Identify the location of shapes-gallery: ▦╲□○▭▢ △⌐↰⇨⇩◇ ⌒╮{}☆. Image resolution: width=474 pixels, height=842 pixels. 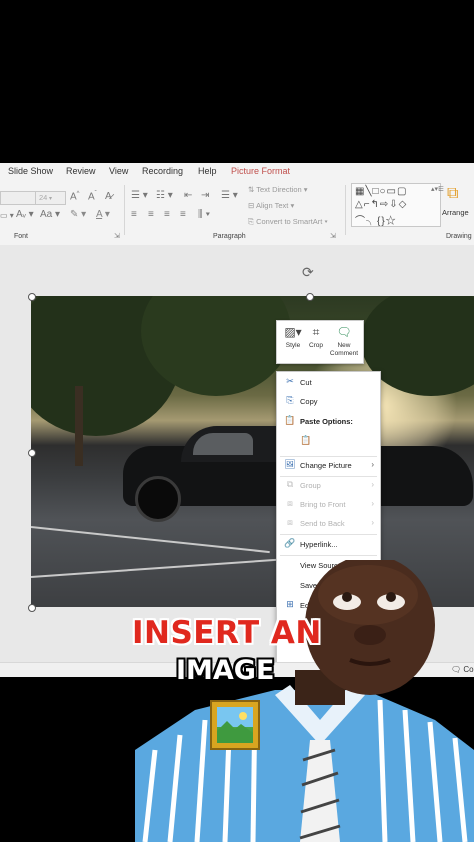
(396, 205).